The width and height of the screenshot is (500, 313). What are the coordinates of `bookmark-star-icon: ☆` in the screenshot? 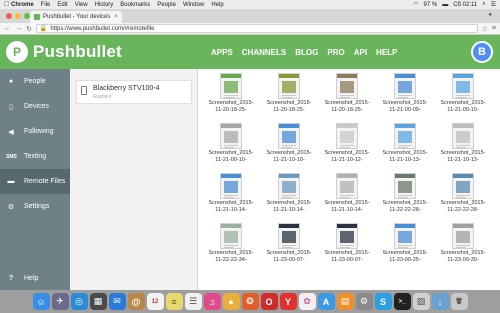 It's located at (485, 29).